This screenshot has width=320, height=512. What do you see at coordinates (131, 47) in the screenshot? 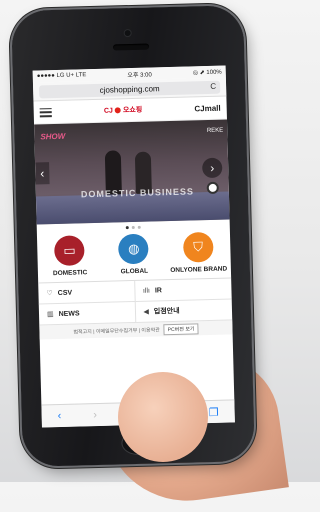
I see `earpiece-speaker` at bounding box center [131, 47].